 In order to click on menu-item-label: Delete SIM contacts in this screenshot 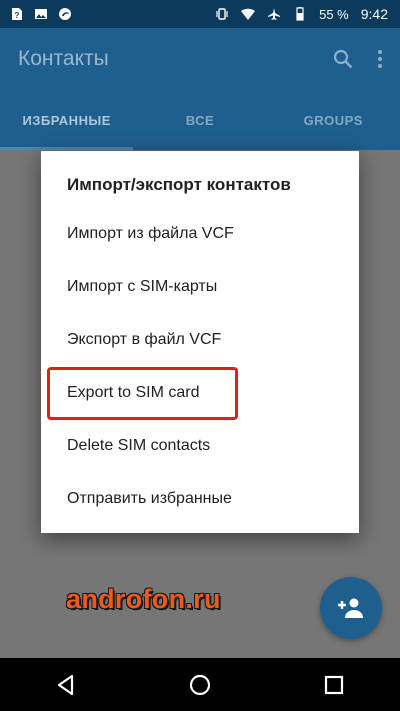, I will do `click(139, 445)`.